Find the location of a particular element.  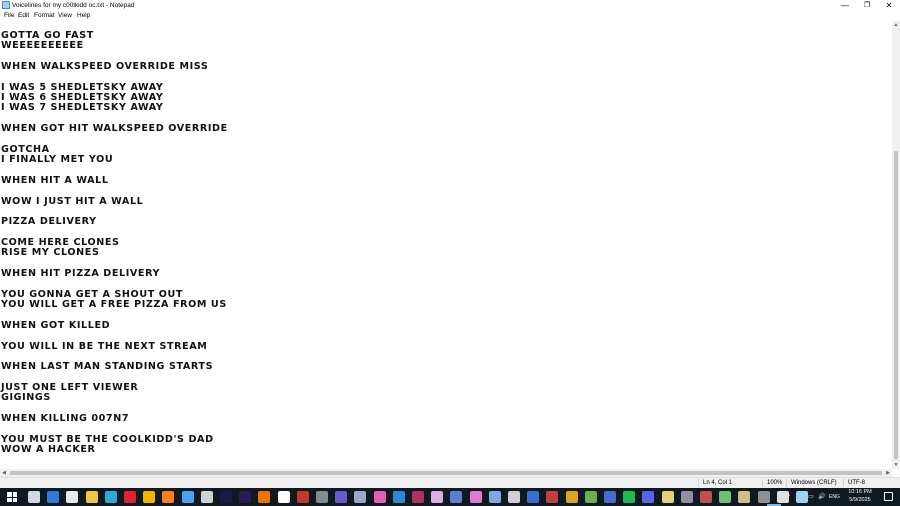

edge-icon is located at coordinates (110, 497).